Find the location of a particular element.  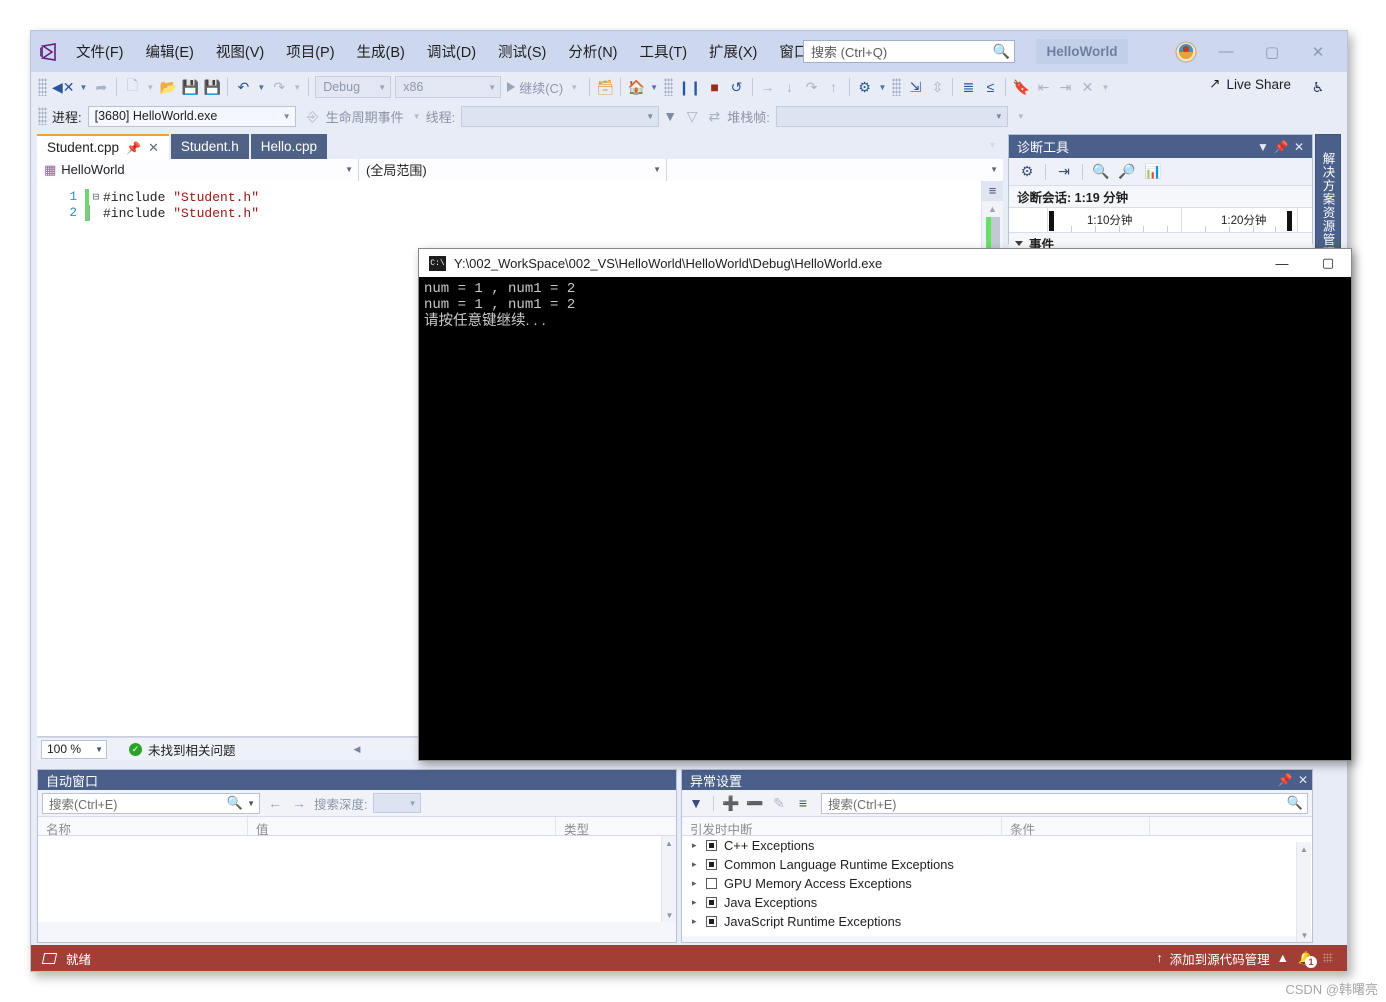

menu-item-test: 测试(S) is located at coordinates (522, 51).